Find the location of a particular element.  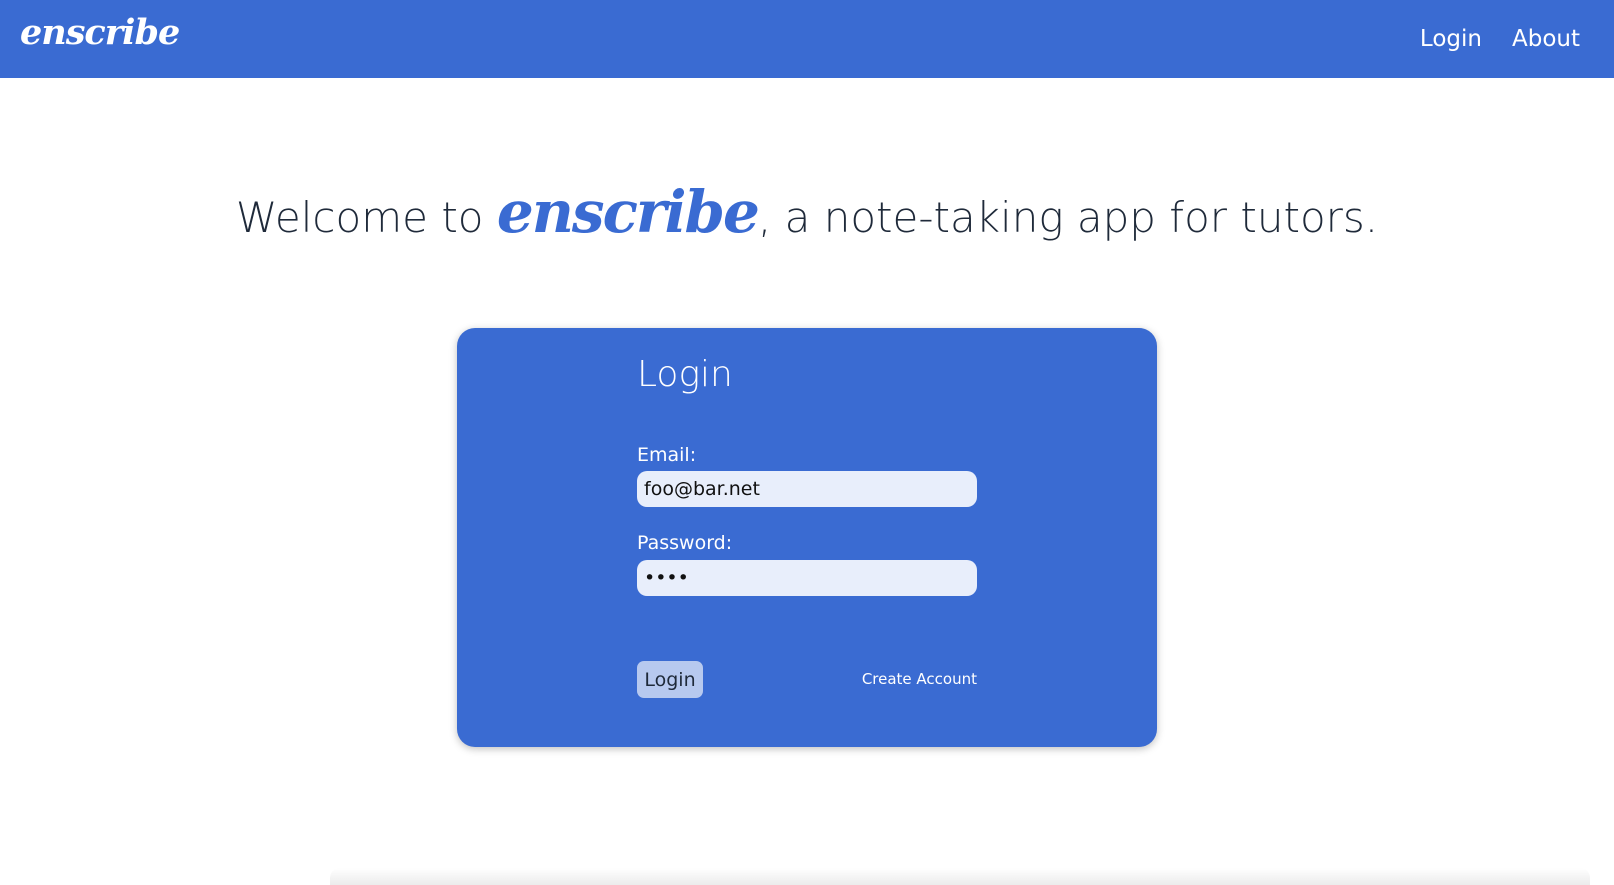

welcome-suffix: , a note-taking app for tutors. is located at coordinates (1068, 217).